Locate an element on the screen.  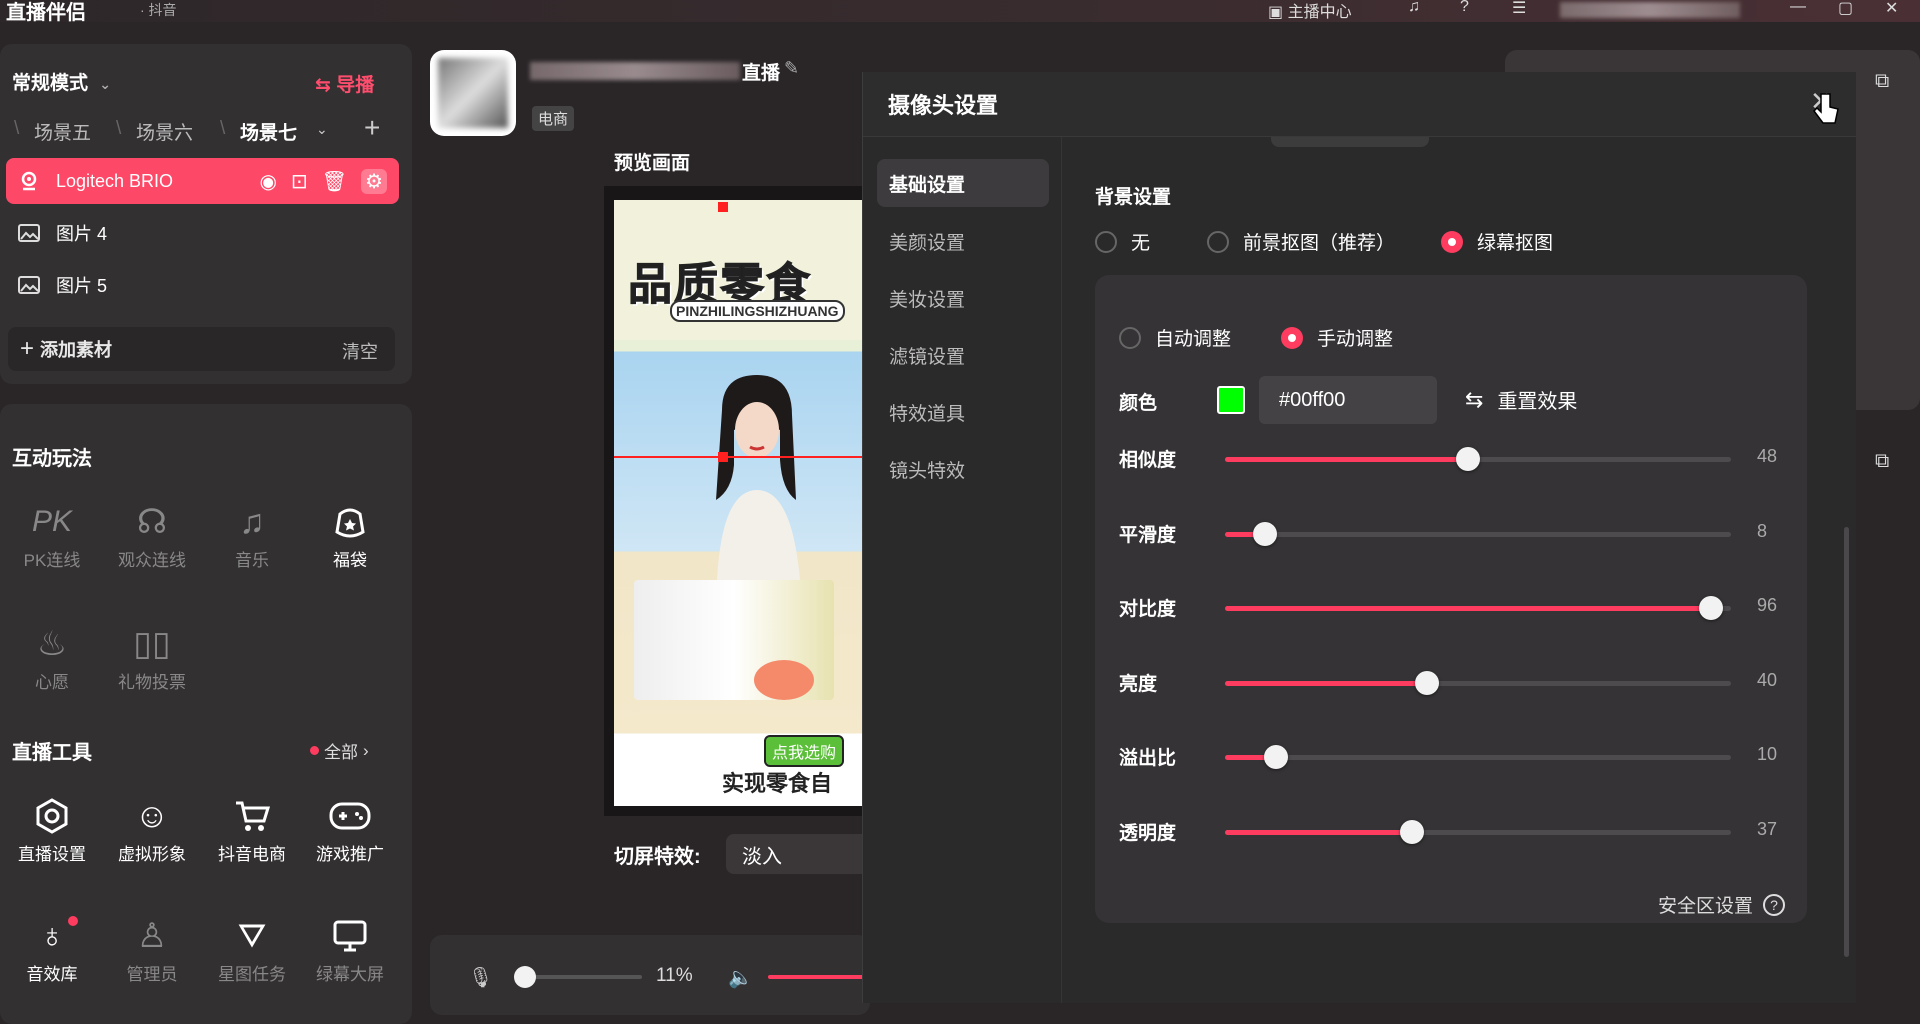
add-scene-button: + is located at coordinates (372, 128).